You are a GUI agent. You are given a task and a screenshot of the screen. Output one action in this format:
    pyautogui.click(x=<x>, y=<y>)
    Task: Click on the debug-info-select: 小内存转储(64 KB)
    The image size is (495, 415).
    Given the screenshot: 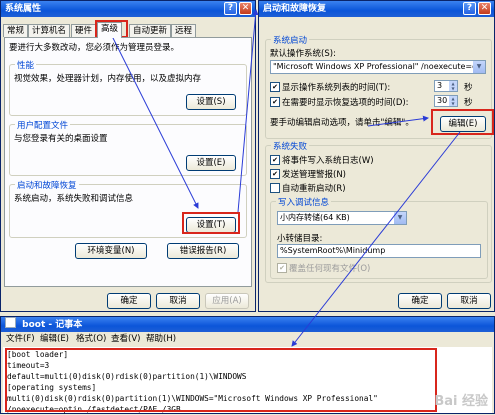 What is the action you would take?
    pyautogui.click(x=342, y=218)
    